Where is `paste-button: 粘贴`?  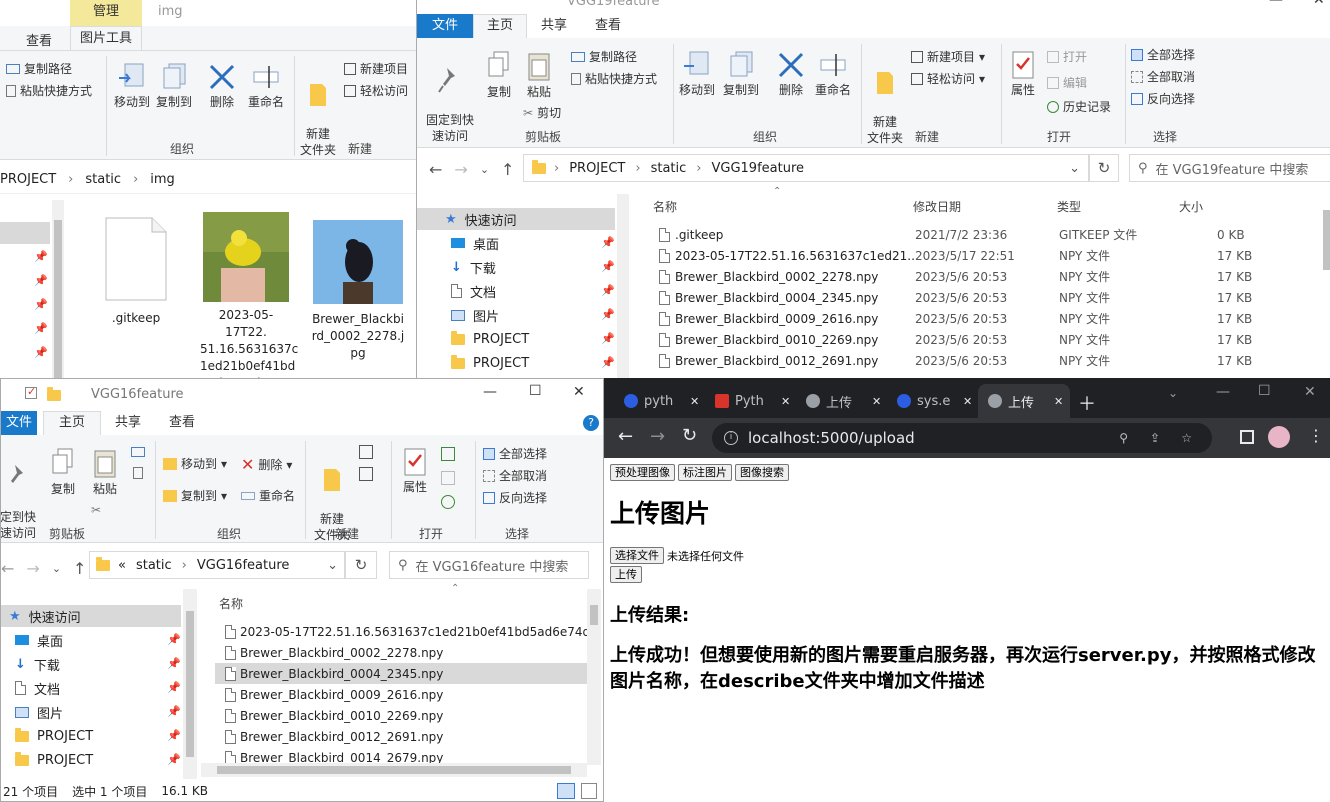
paste-button: 粘贴 is located at coordinates (105, 472).